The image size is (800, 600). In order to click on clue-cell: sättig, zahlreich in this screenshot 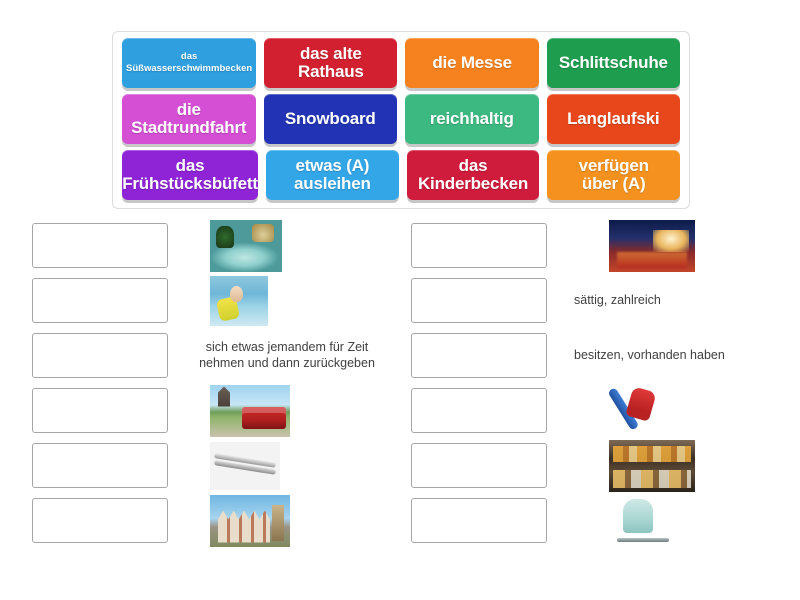, I will do `click(673, 300)`.